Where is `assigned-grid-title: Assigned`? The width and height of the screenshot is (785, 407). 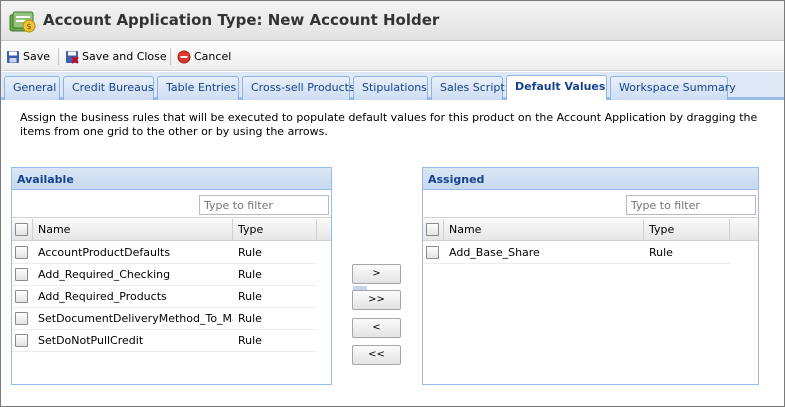 assigned-grid-title: Assigned is located at coordinates (590, 179).